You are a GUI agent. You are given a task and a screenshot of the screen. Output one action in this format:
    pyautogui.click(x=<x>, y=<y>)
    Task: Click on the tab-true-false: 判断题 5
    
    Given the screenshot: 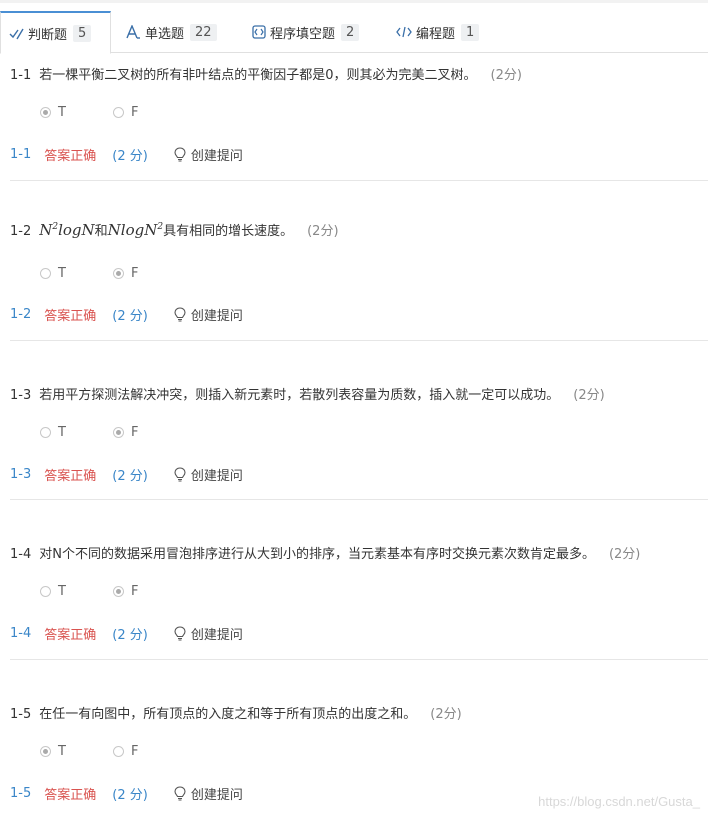 What is the action you would take?
    pyautogui.click(x=55, y=32)
    